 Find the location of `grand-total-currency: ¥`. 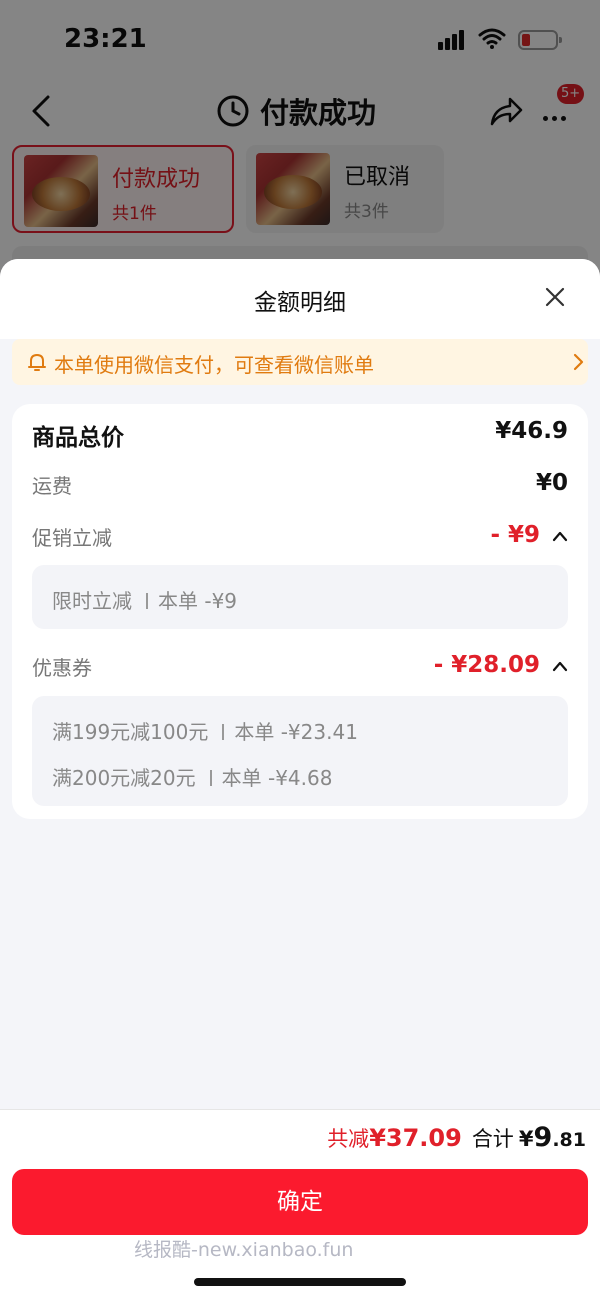

grand-total-currency: ¥ is located at coordinates (526, 1139).